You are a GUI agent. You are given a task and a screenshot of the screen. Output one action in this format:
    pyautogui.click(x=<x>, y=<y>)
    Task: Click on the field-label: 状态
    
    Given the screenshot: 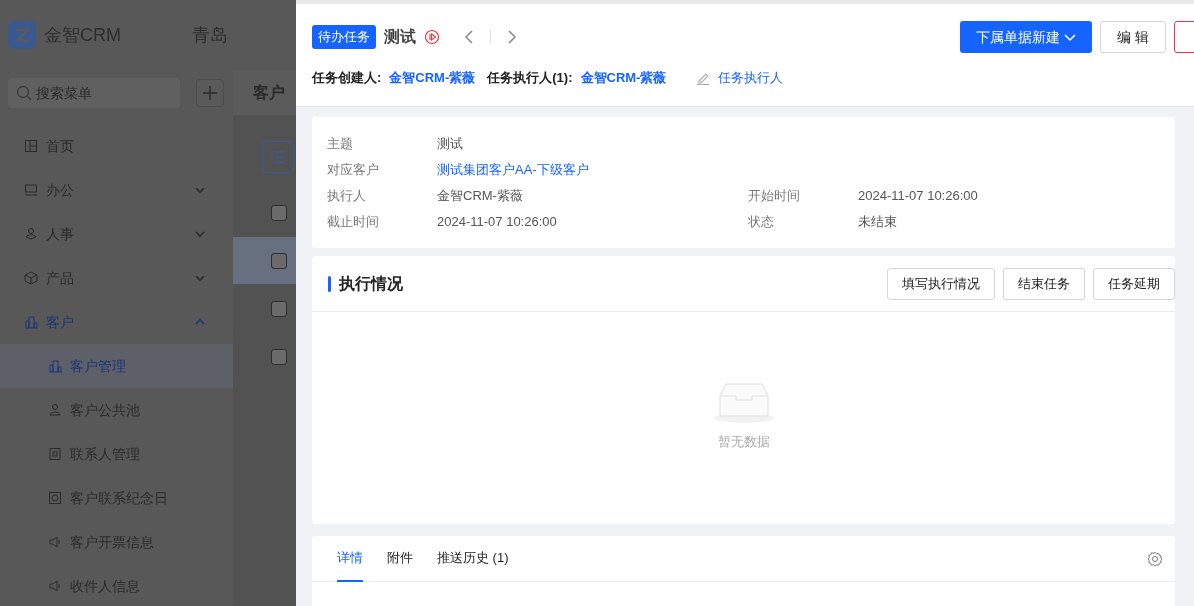 What is the action you would take?
    pyautogui.click(x=761, y=222)
    